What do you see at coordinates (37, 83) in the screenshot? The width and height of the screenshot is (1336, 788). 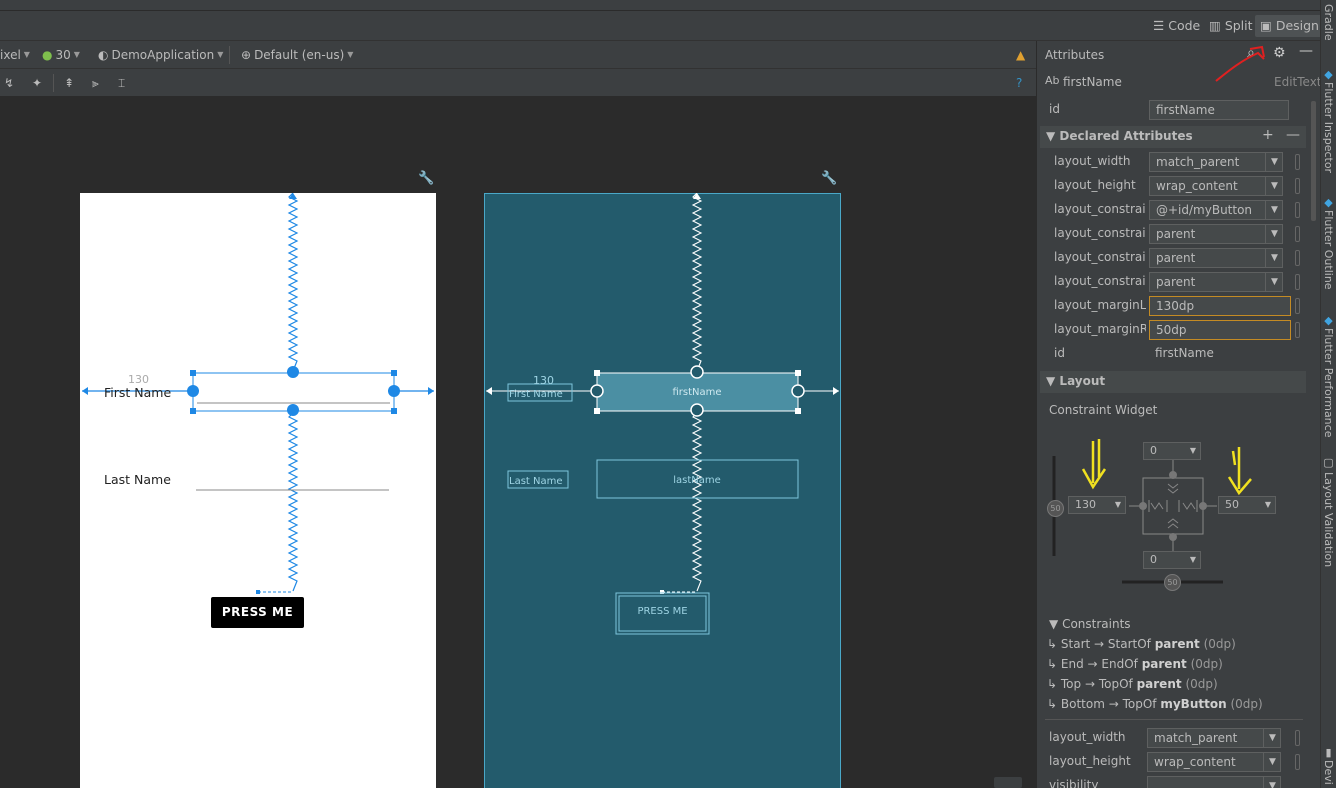 I see `infer-constraints-icon: ✦` at bounding box center [37, 83].